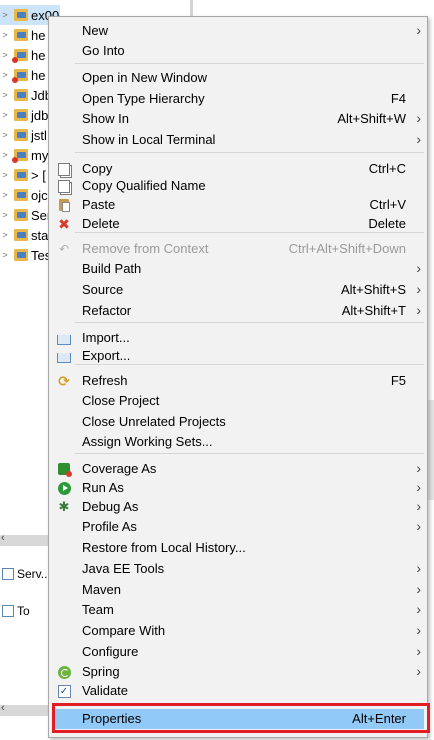 Image resolution: width=434 pixels, height=740 pixels. What do you see at coordinates (121, 400) in the screenshot?
I see `menu-item-label: Close Project` at bounding box center [121, 400].